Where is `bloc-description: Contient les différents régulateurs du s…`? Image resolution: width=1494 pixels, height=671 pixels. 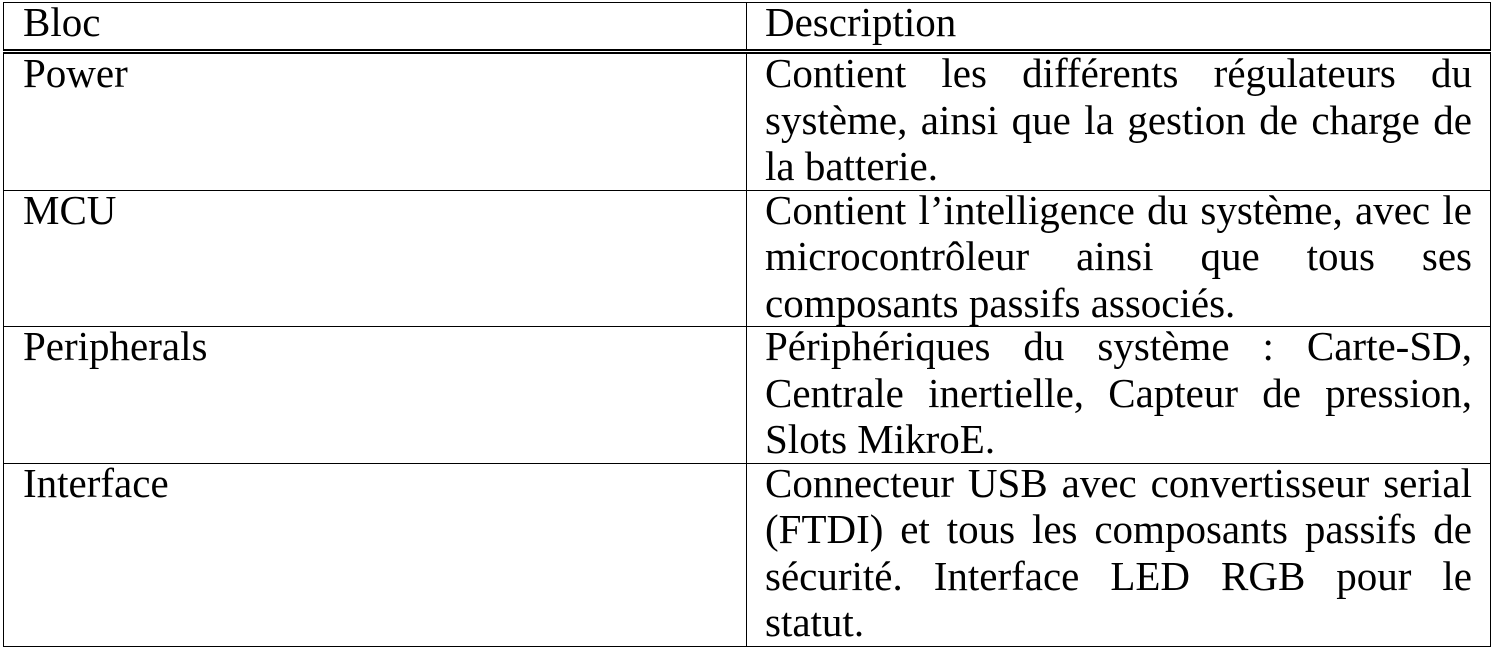
bloc-description: Contient les différents régulateurs du s… is located at coordinates (1118, 119).